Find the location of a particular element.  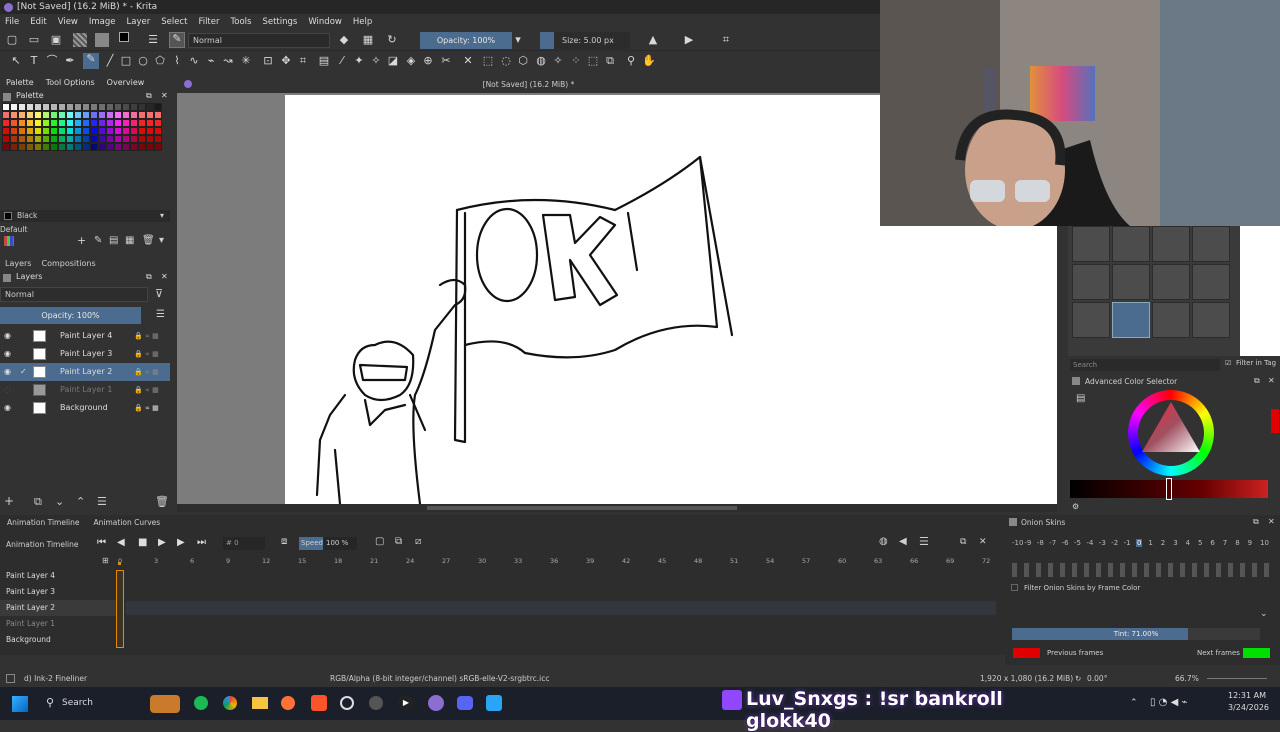

float-icon: ⧉ is located at coordinates (149, 96).